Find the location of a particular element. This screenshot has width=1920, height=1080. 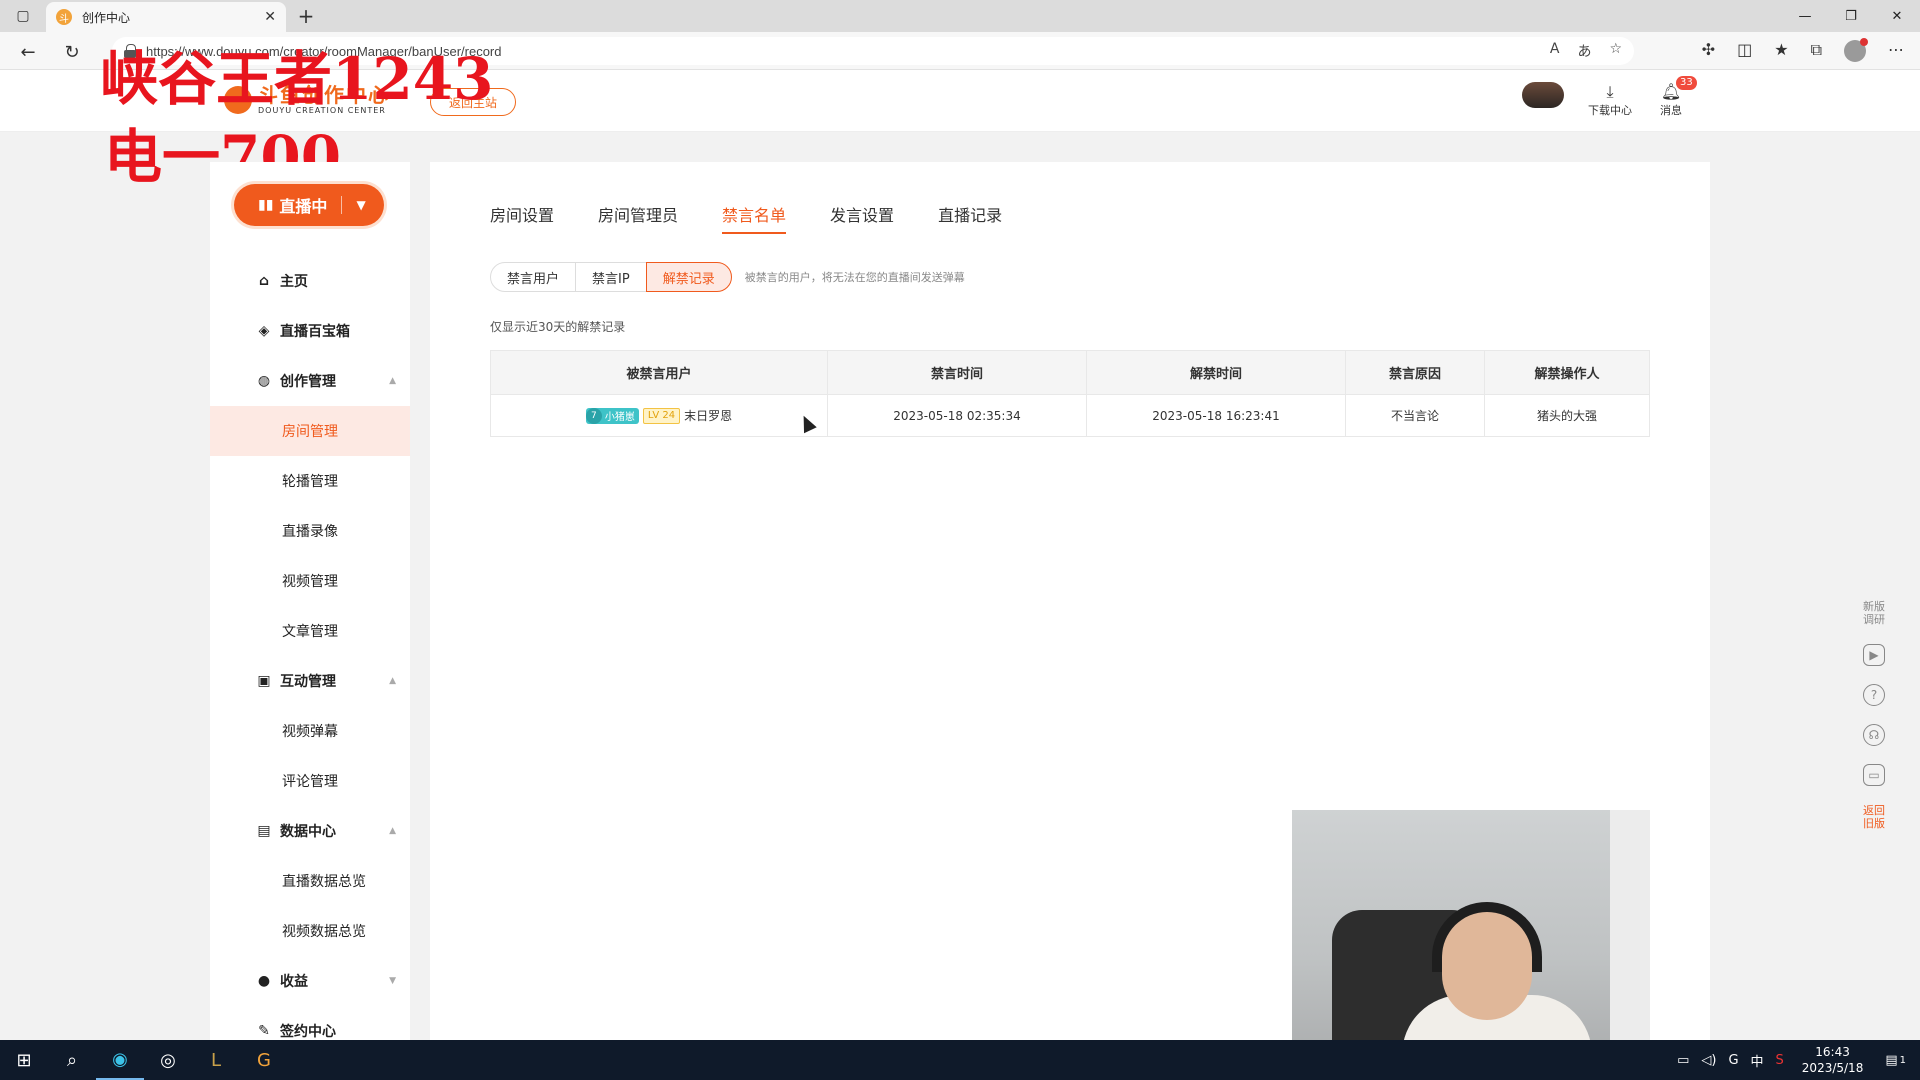

cube-icon: ◈ is located at coordinates (264, 331).